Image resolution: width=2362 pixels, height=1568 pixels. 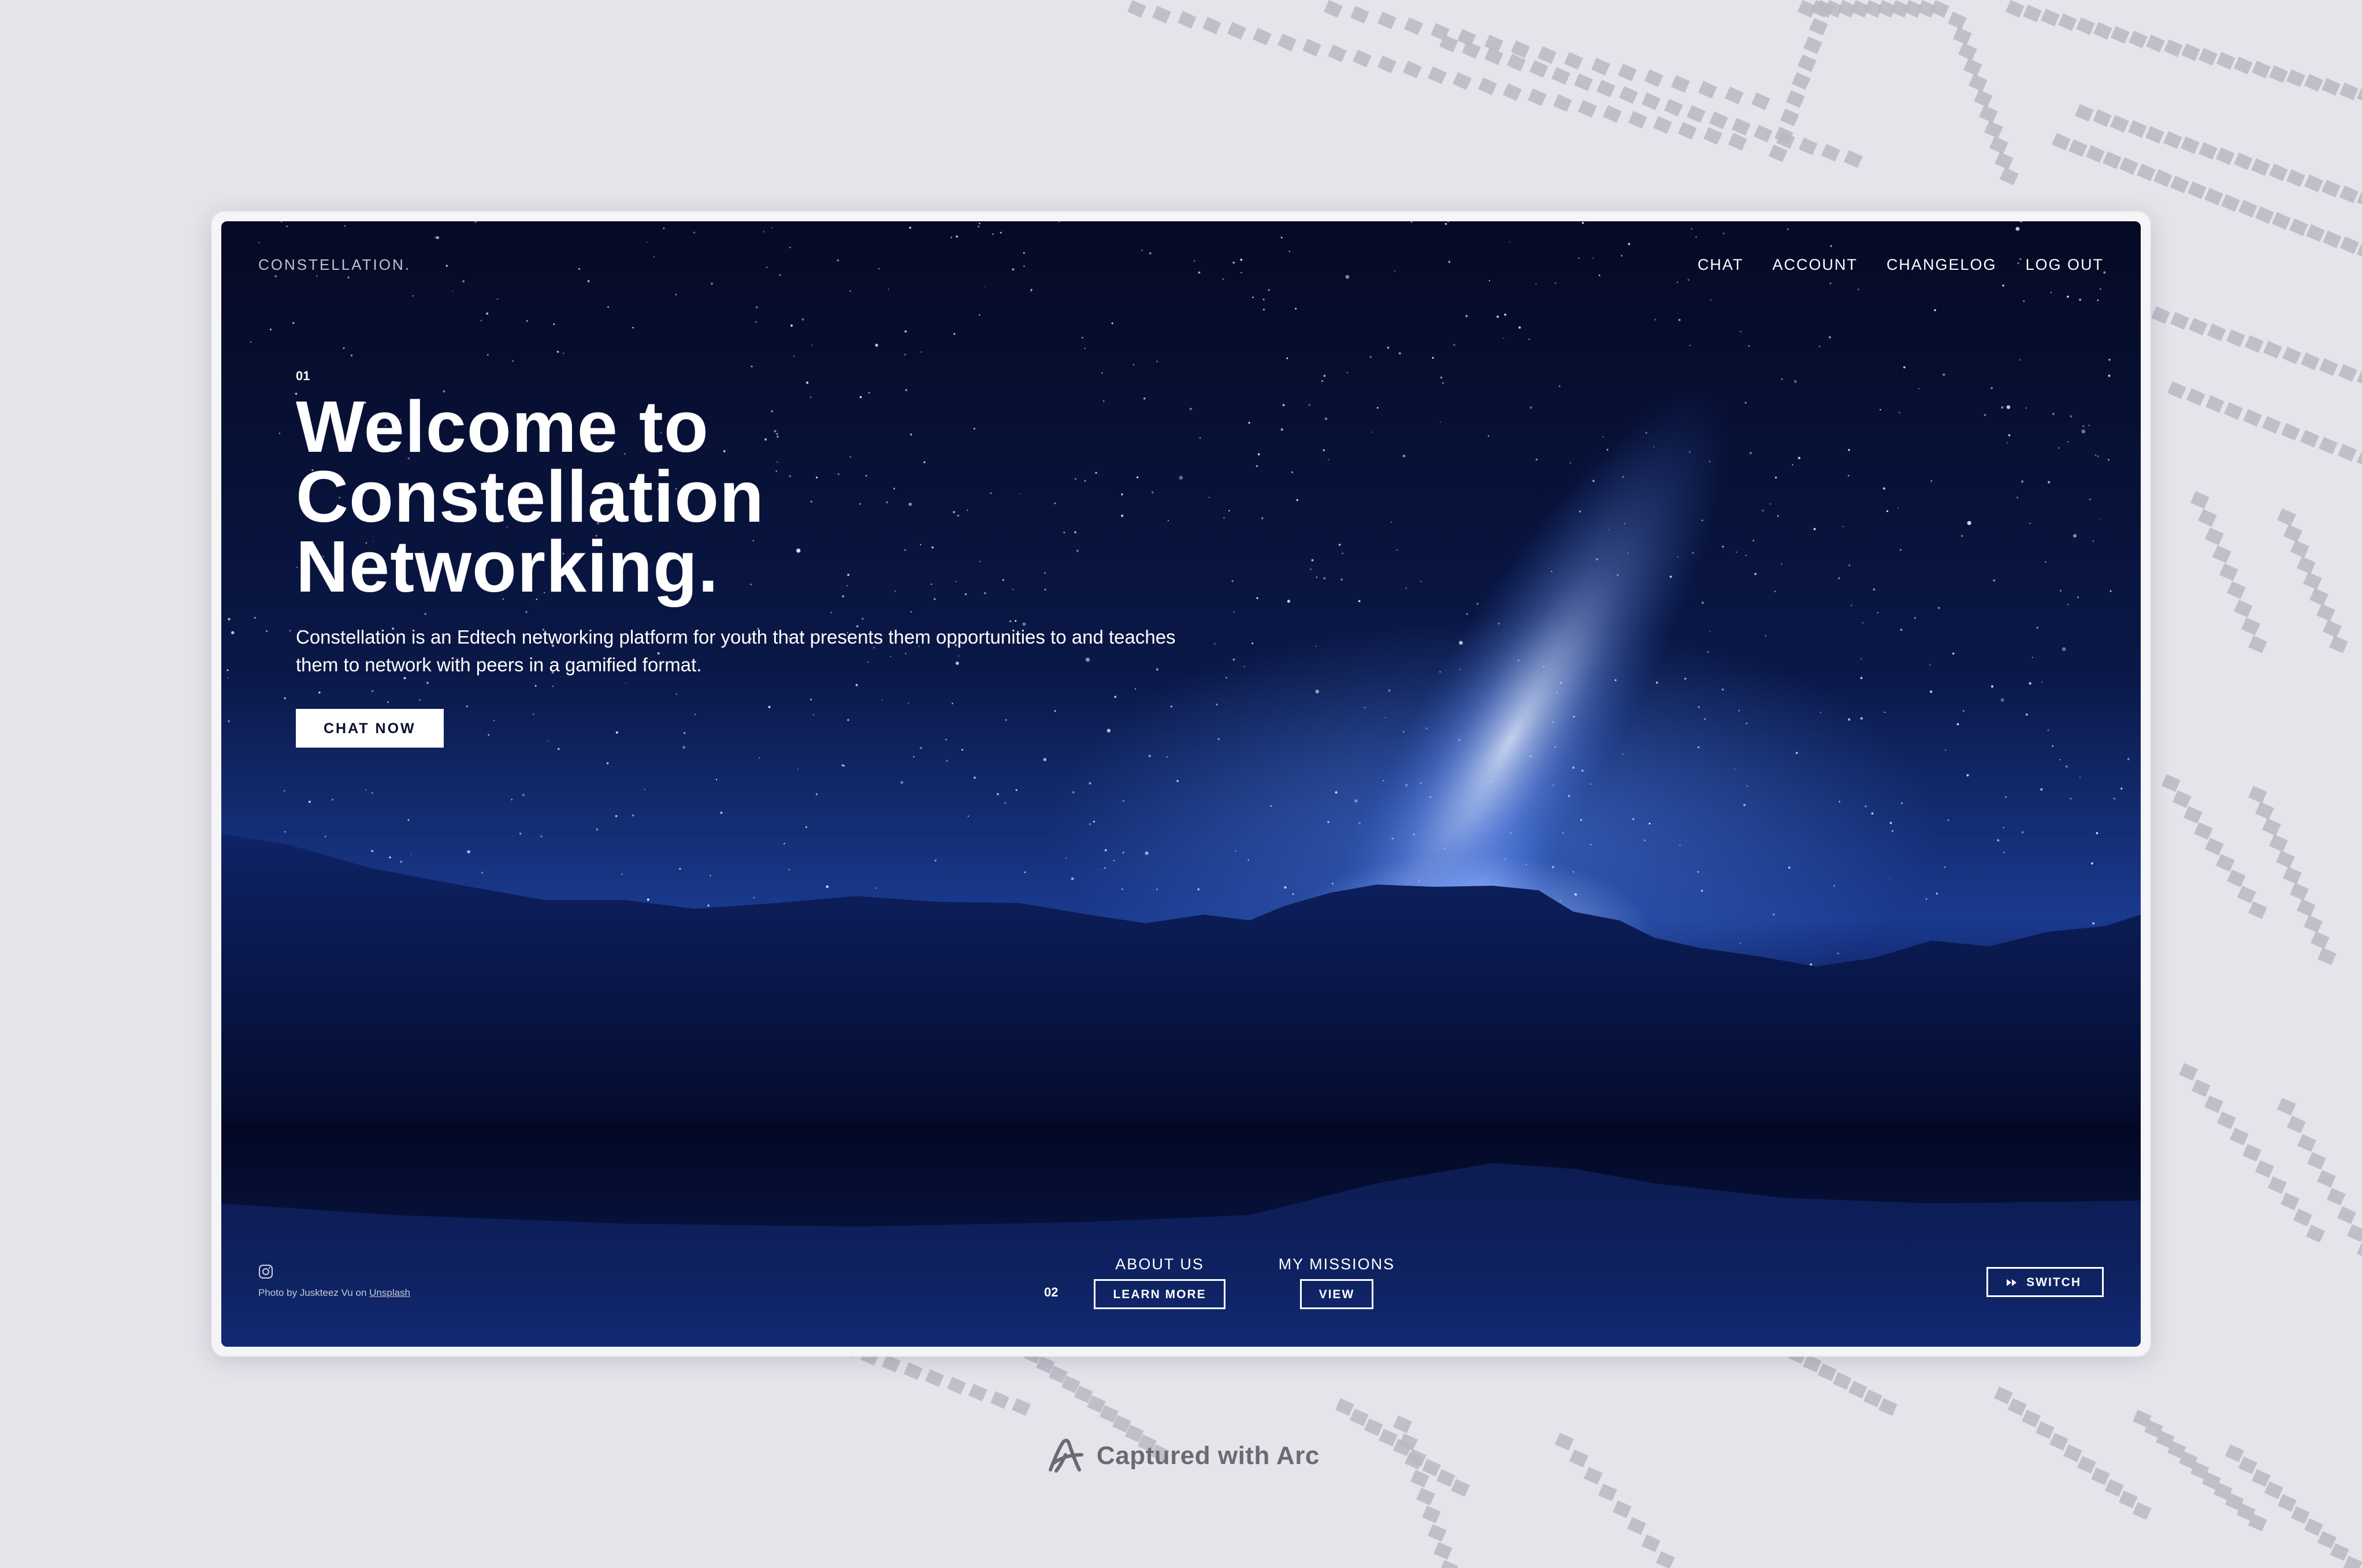 I want to click on section-index: 02, so click(x=1051, y=1291).